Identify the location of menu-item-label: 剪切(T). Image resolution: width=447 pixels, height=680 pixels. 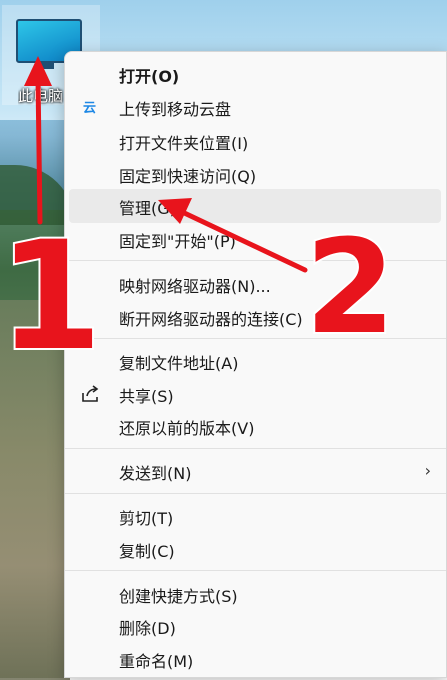
(146, 518).